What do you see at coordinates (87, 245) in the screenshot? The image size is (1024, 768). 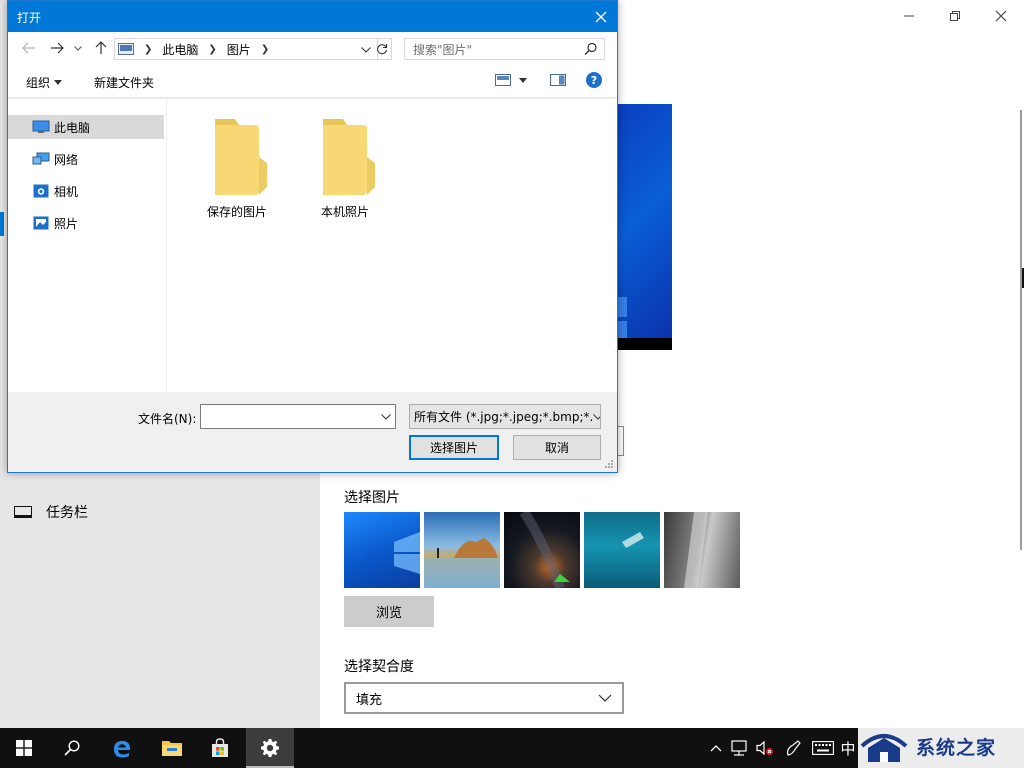 I see `navigation-pane: 此电脑 网络 相机 照片` at bounding box center [87, 245].